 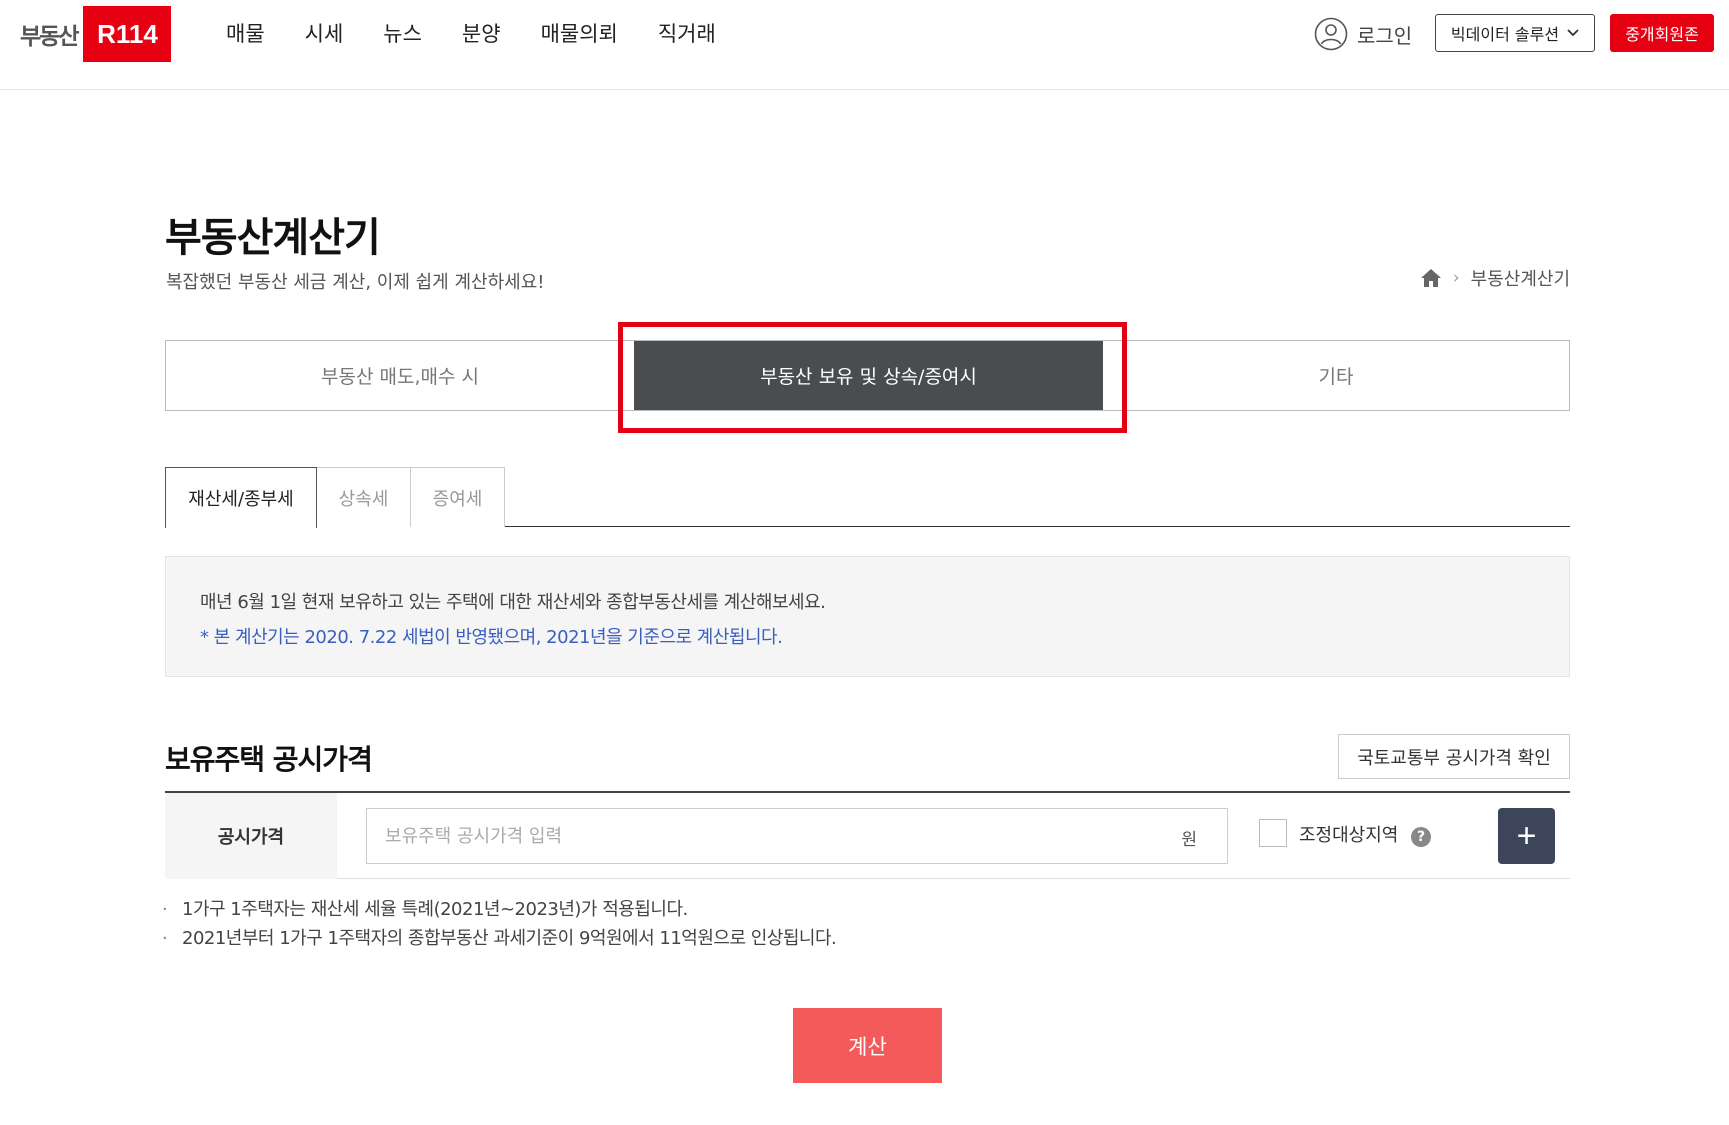 I want to click on help-icon: ?, so click(x=1421, y=837).